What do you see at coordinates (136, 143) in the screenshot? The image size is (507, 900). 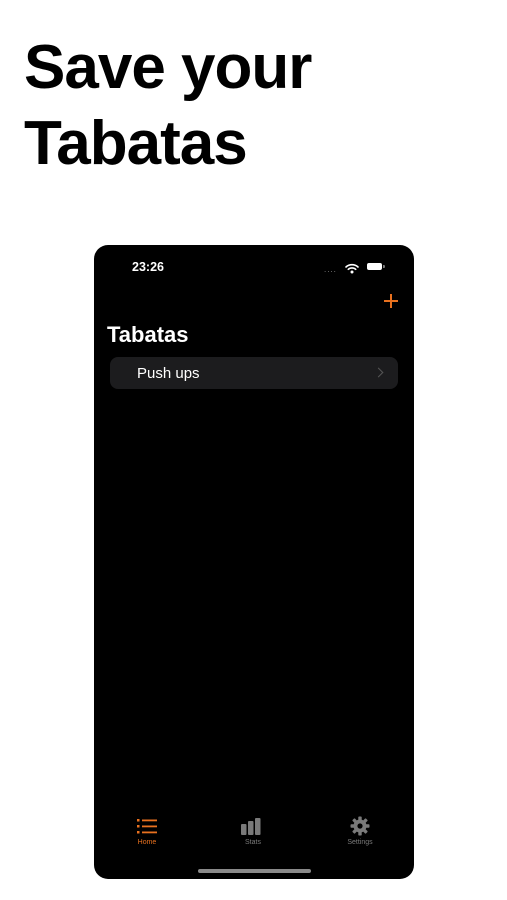 I see `promo-headline-line2: Tabatas` at bounding box center [136, 143].